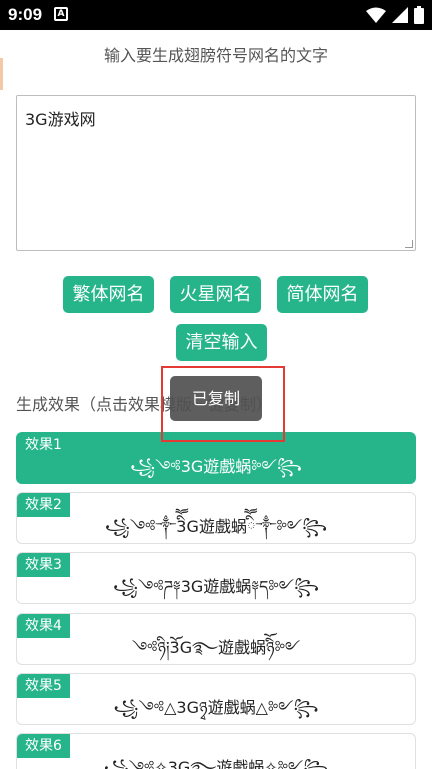 Image resolution: width=432 pixels, height=769 pixels. I want to click on result-text: ༺ཉི༏ོ3G࿐遊戲蜗ཉིོ༻, so click(216, 647).